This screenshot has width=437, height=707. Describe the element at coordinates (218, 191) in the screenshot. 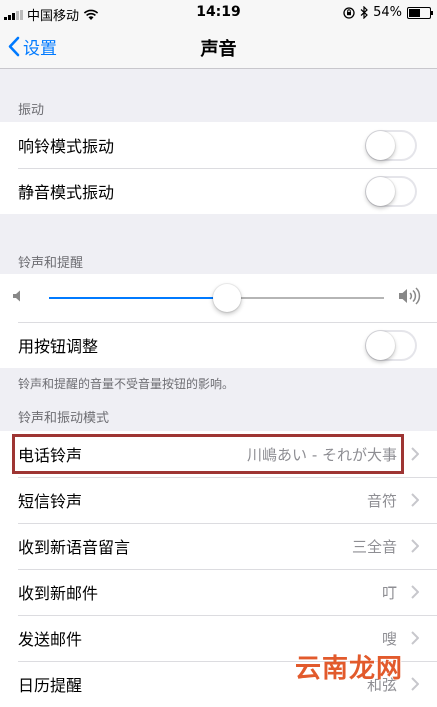

I see `silent-vibration-row: 静音模式振动` at that location.